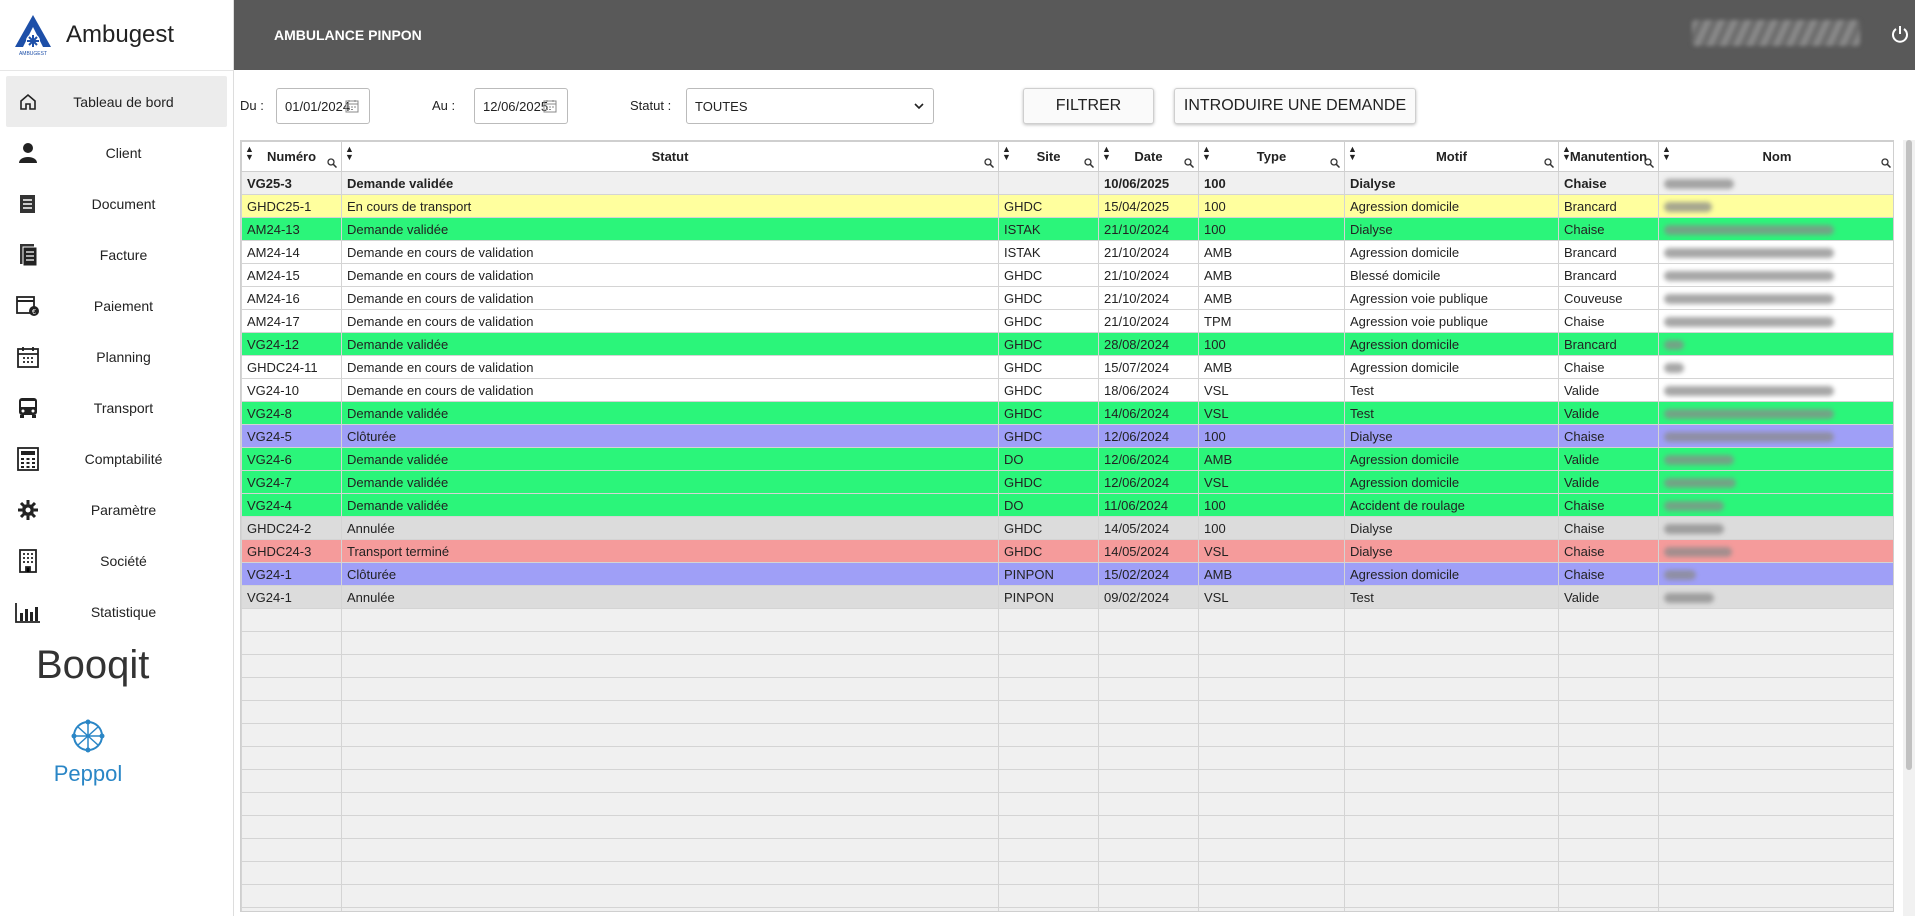 Image resolution: width=1915 pixels, height=916 pixels. I want to click on table-cell: GHDC, so click(1048, 551).